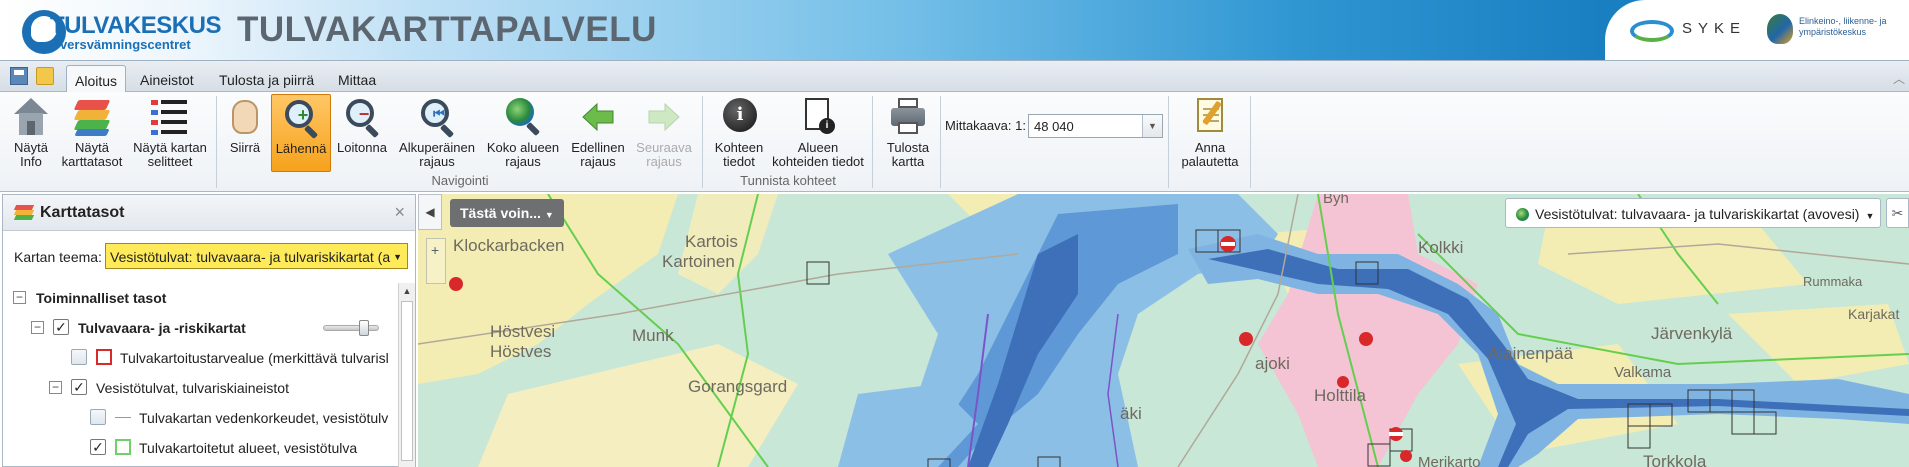 The height and width of the screenshot is (467, 1909). Describe the element at coordinates (436, 261) in the screenshot. I see `map-zoom-control: +` at that location.